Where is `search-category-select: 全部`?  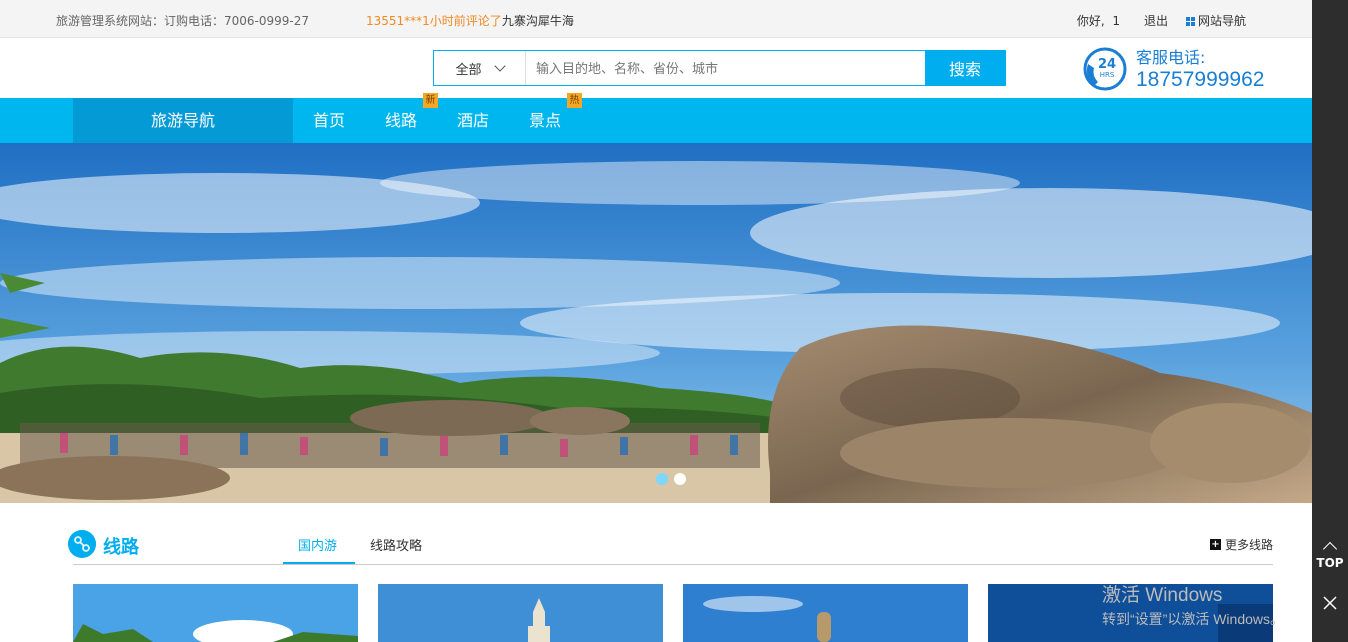
search-category-select: 全部 is located at coordinates (480, 68).